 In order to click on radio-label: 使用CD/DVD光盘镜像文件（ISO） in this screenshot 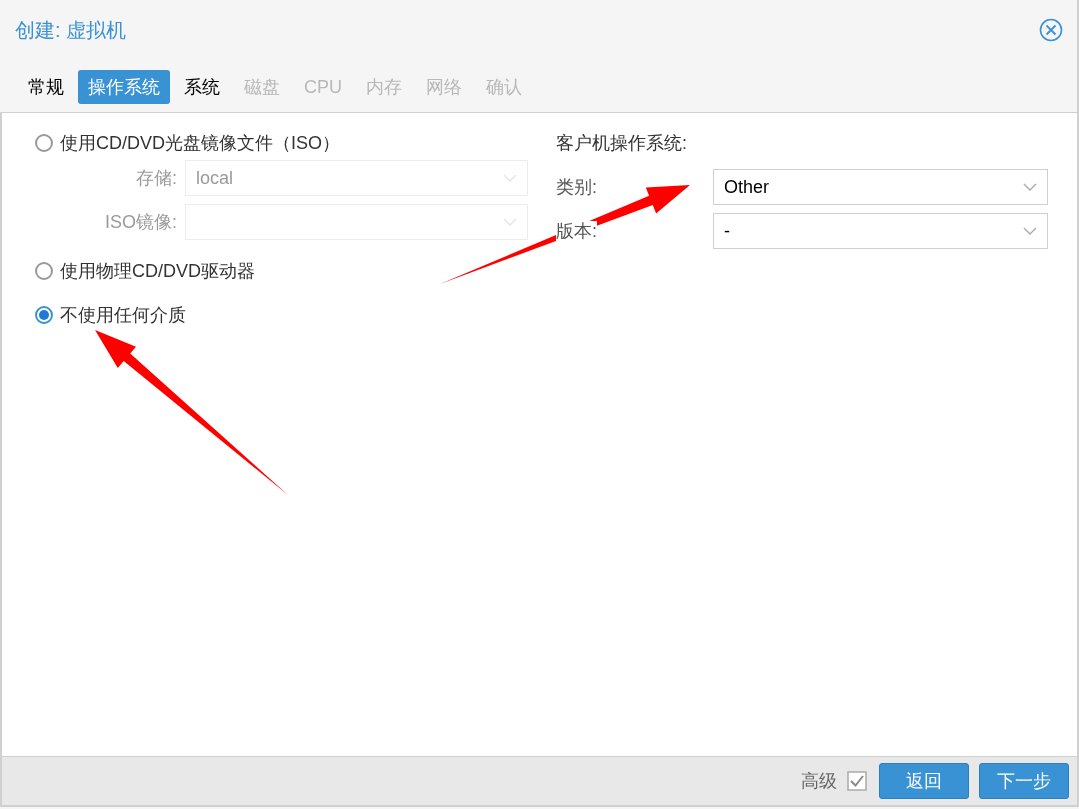, I will do `click(200, 143)`.